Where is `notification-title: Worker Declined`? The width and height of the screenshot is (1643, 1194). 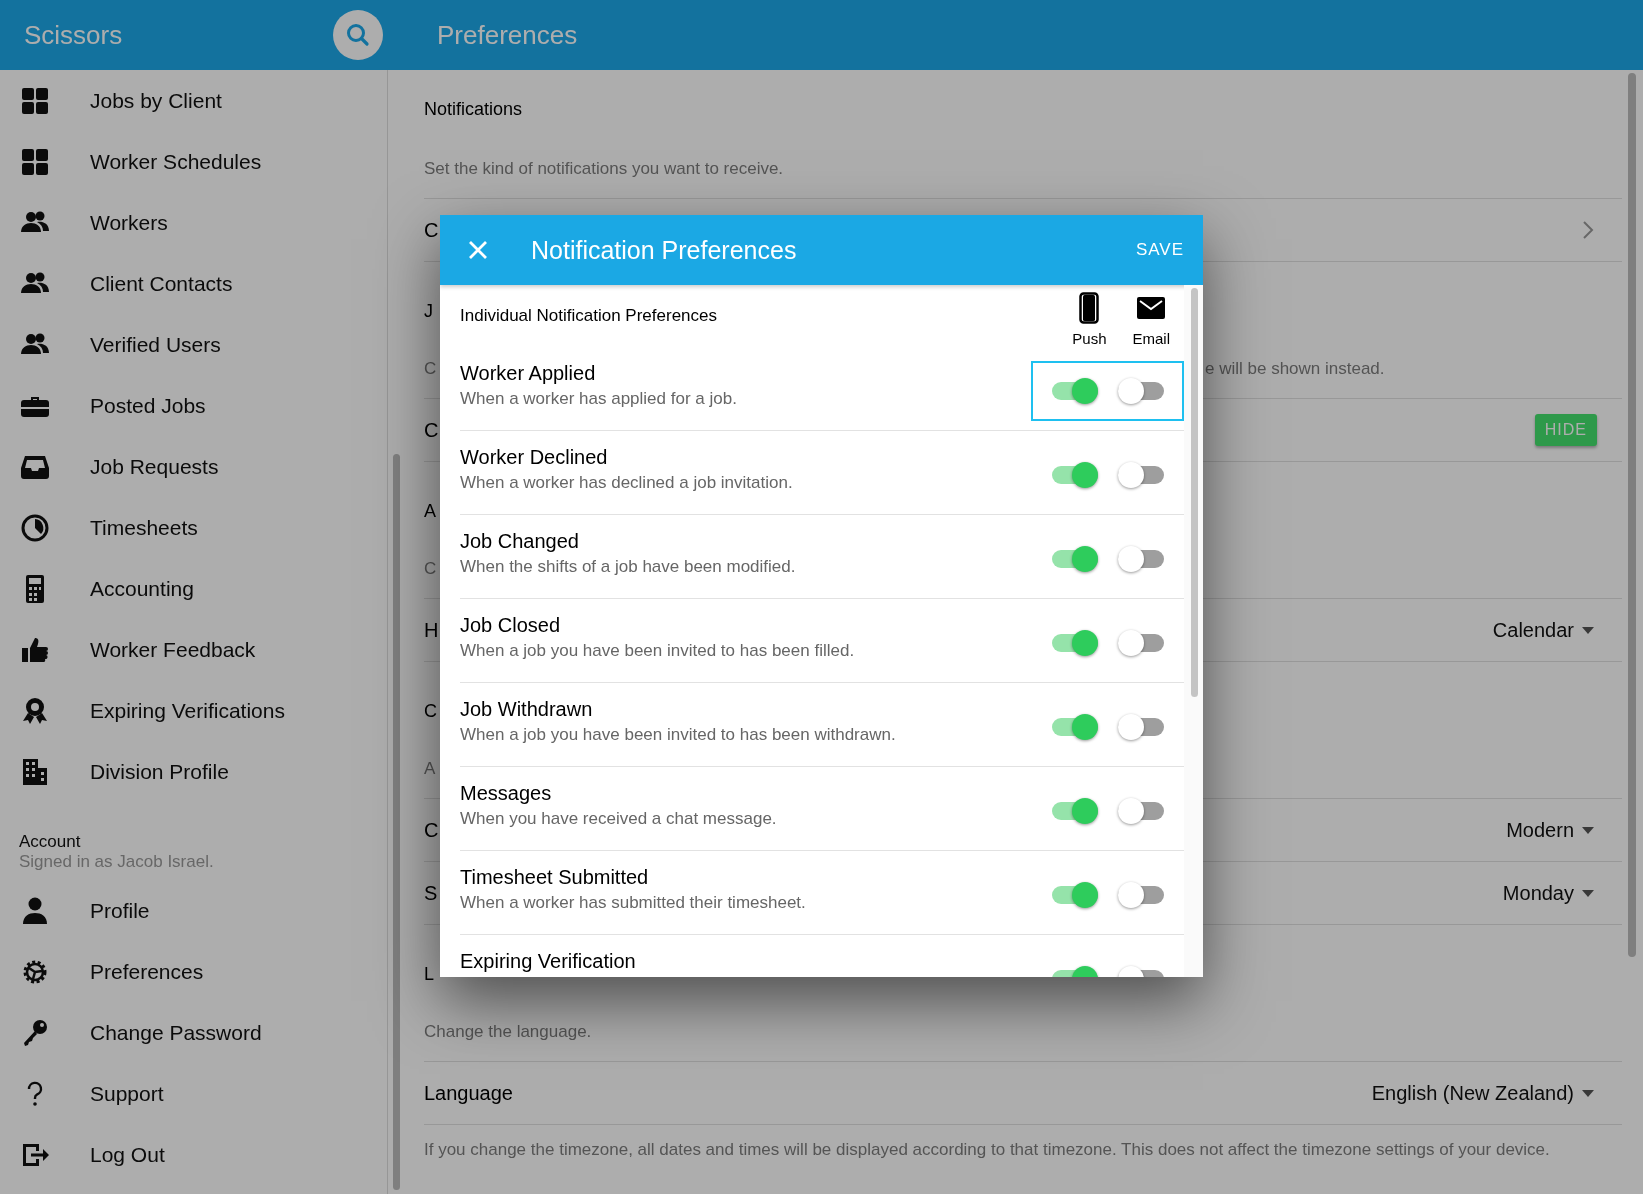 notification-title: Worker Declined is located at coordinates (534, 457).